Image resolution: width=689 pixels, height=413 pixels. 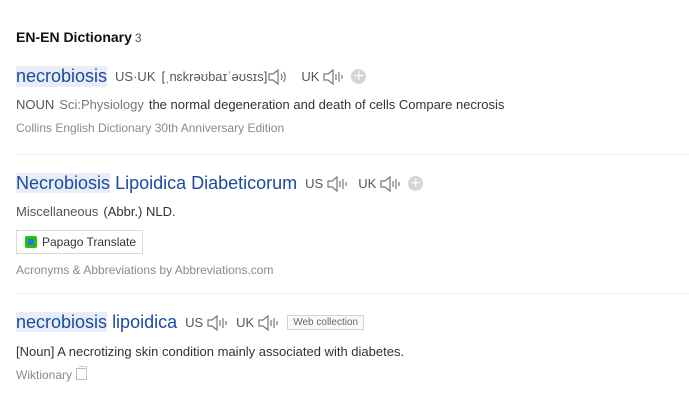 What do you see at coordinates (135, 76) in the screenshot?
I see `pron-label-us-uk: US·UK` at bounding box center [135, 76].